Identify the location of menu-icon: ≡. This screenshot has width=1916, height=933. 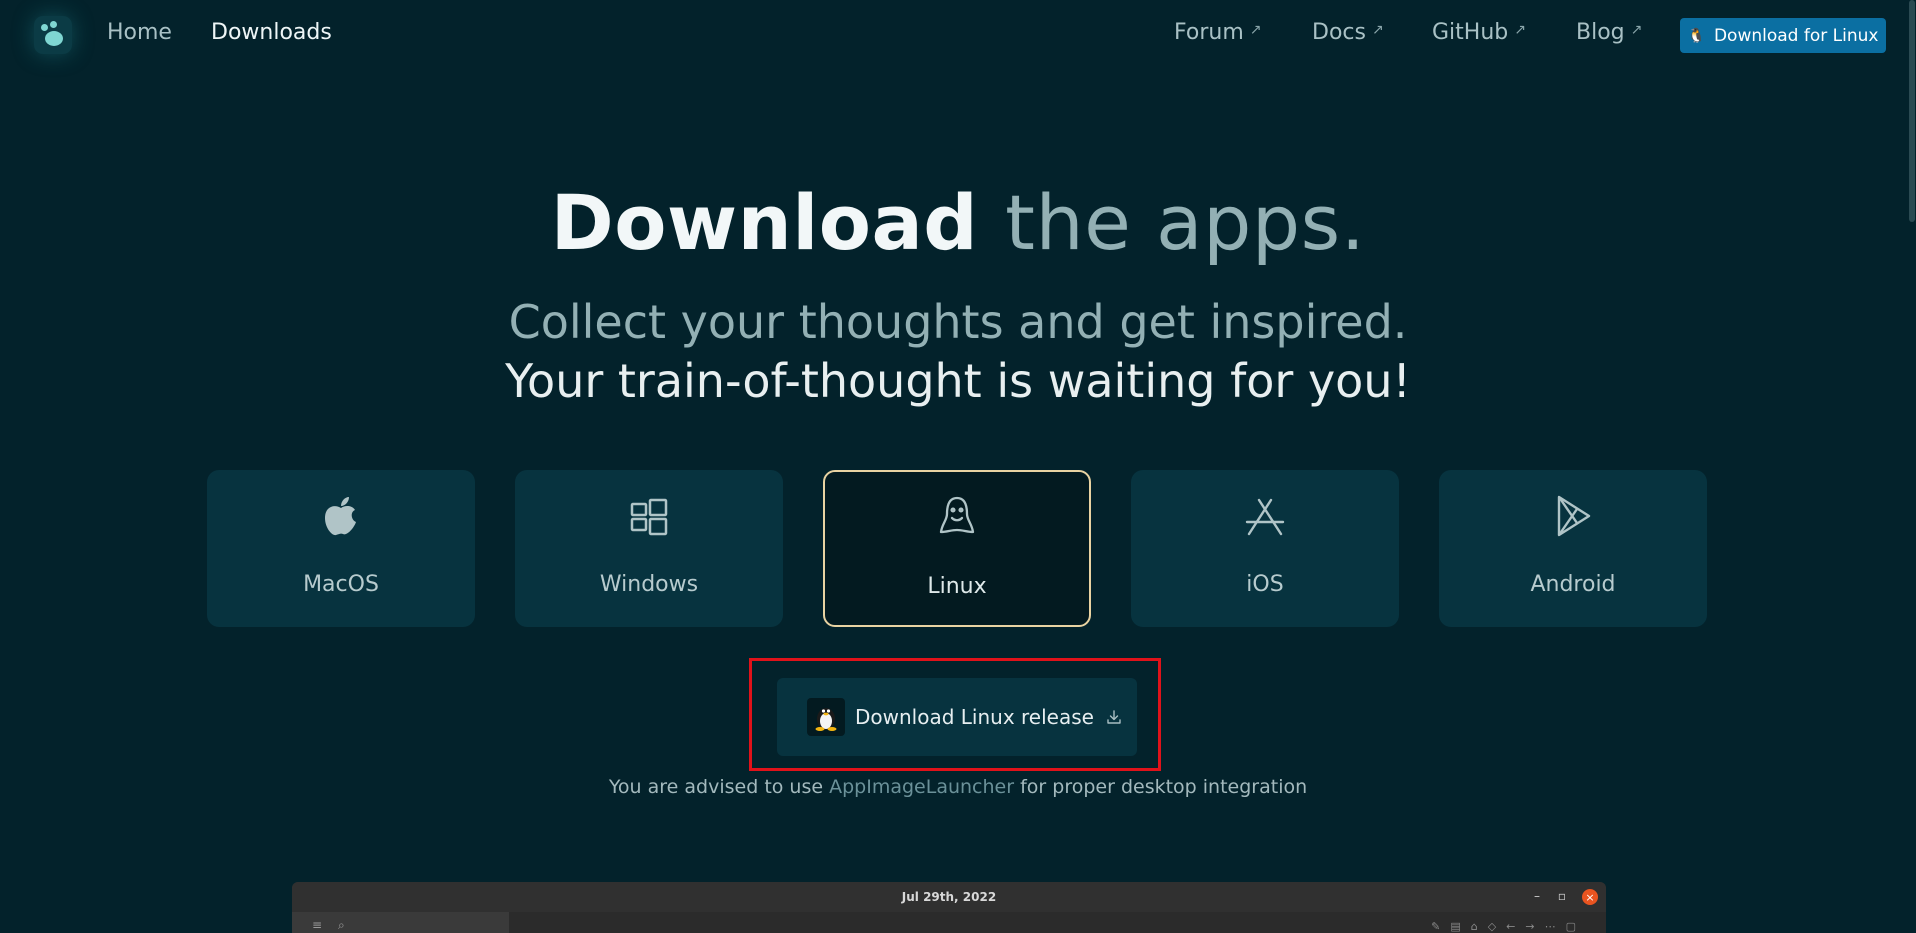
(317, 925).